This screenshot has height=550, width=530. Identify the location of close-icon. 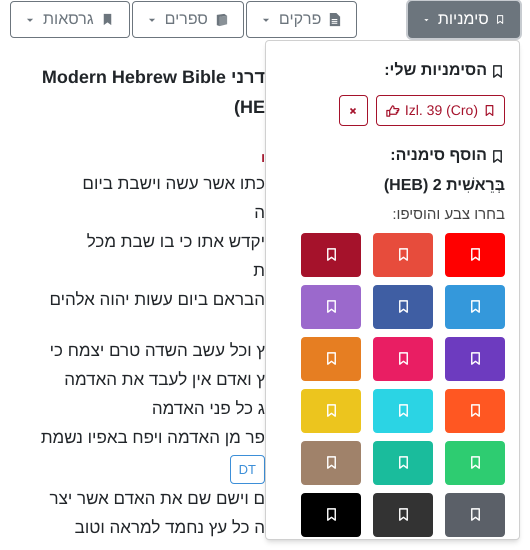
(353, 111).